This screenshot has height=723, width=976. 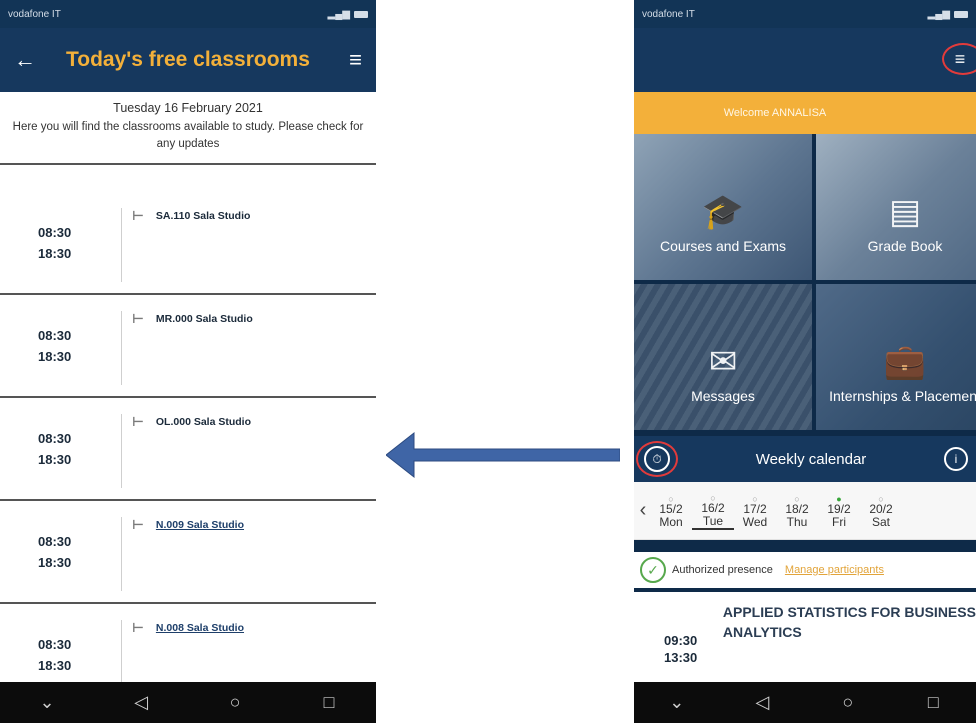 I want to click on classroom-slot: 08:30 18:30 ⊢ OL.000 Sala Studio, so click(x=188, y=449).